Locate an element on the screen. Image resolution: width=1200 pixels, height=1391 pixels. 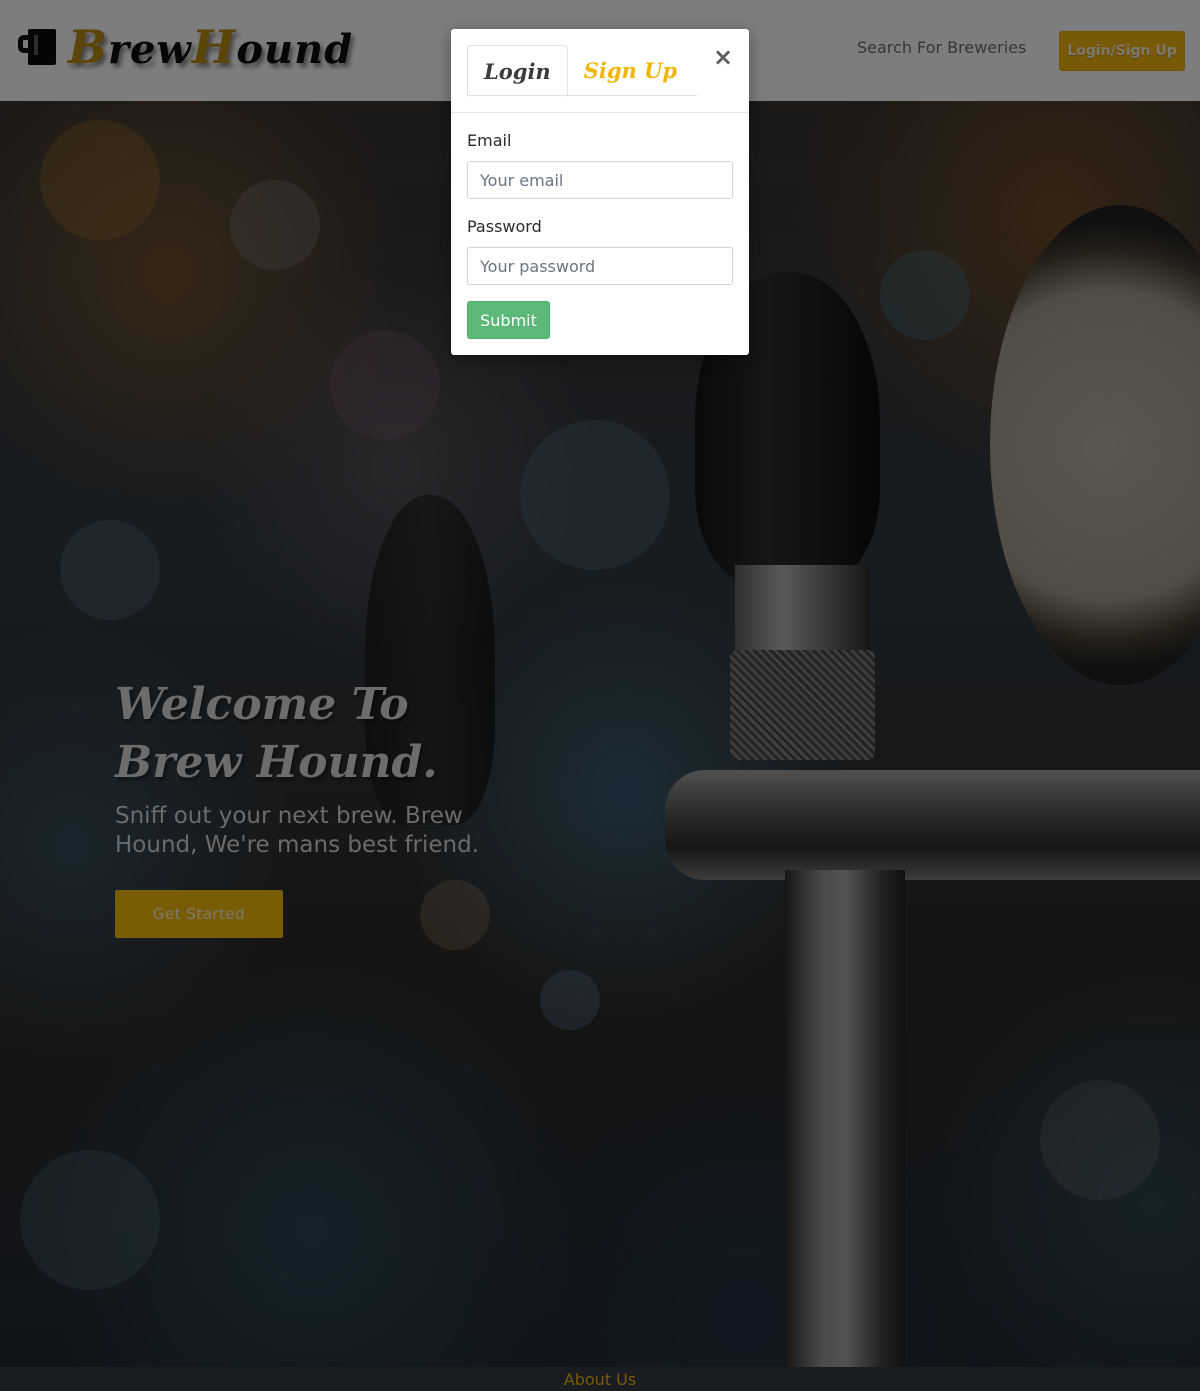
close-icon: × is located at coordinates (723, 57).